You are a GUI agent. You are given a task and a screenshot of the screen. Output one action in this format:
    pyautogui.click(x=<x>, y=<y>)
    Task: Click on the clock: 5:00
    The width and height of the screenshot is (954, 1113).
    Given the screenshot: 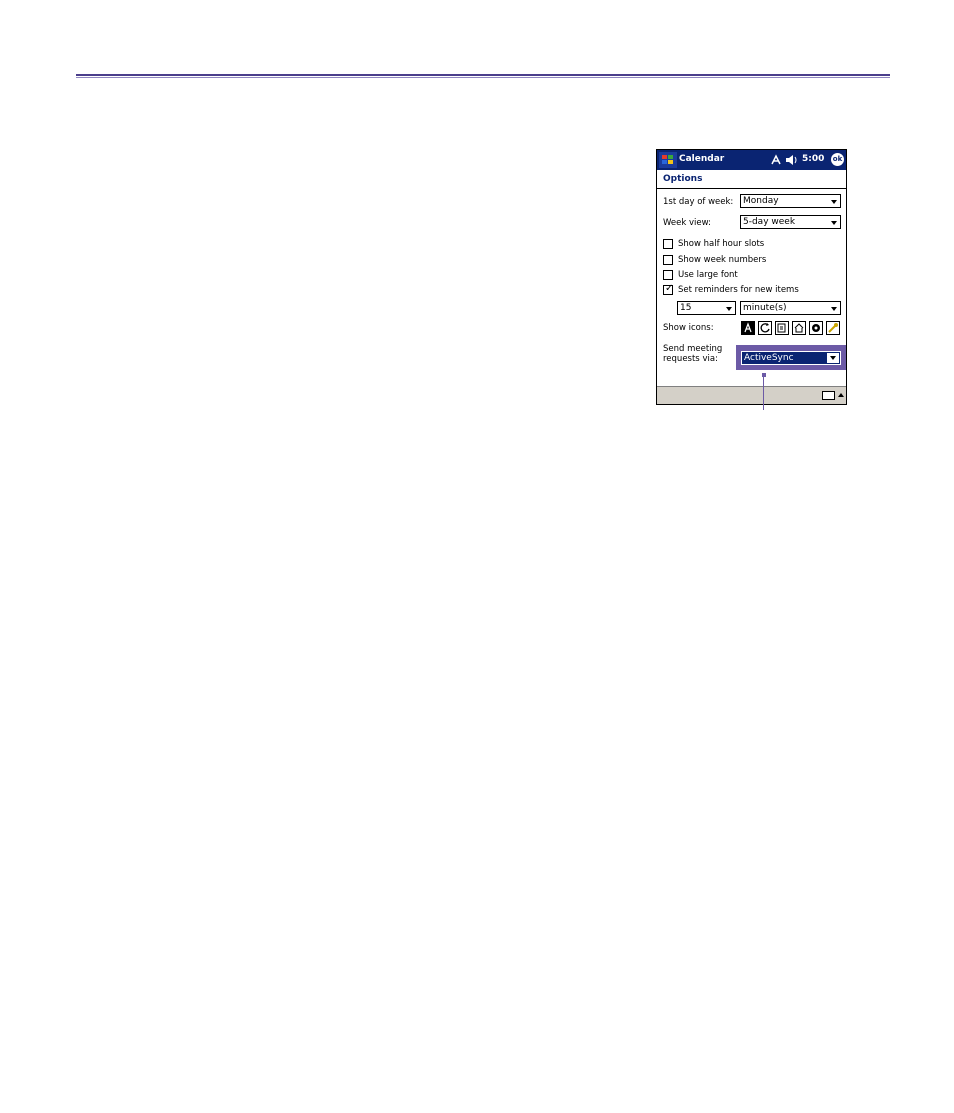 What is the action you would take?
    pyautogui.click(x=813, y=159)
    